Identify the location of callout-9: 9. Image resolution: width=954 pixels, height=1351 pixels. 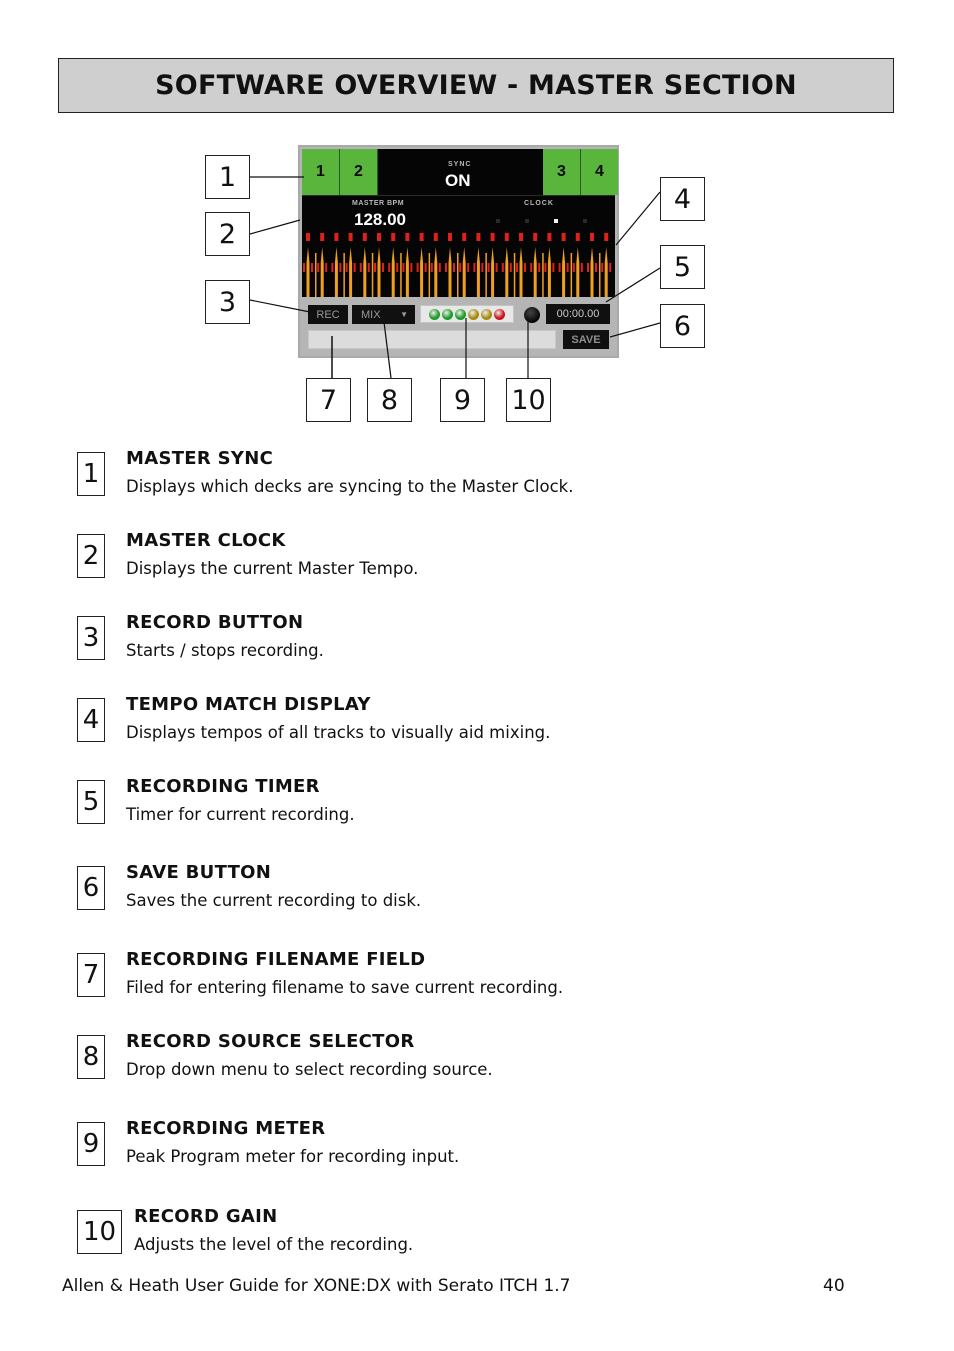
(462, 400).